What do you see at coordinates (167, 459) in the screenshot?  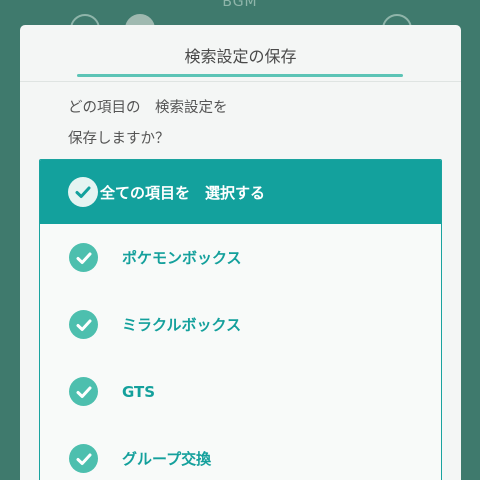 I see `option-label: グループ交換` at bounding box center [167, 459].